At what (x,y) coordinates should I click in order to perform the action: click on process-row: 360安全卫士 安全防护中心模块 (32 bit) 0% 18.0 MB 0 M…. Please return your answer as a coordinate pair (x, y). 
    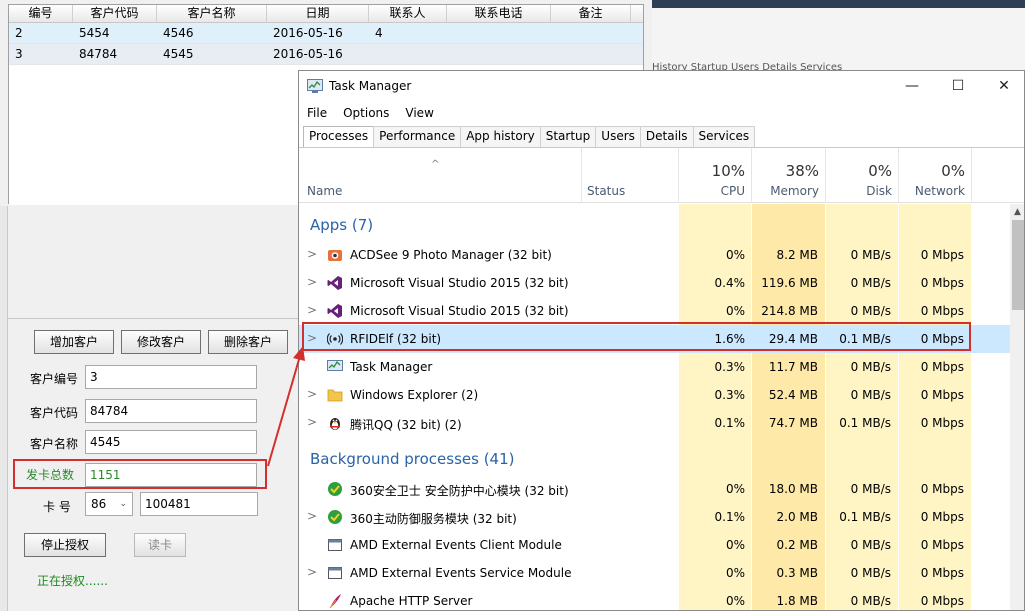
    Looking at the image, I should click on (654, 489).